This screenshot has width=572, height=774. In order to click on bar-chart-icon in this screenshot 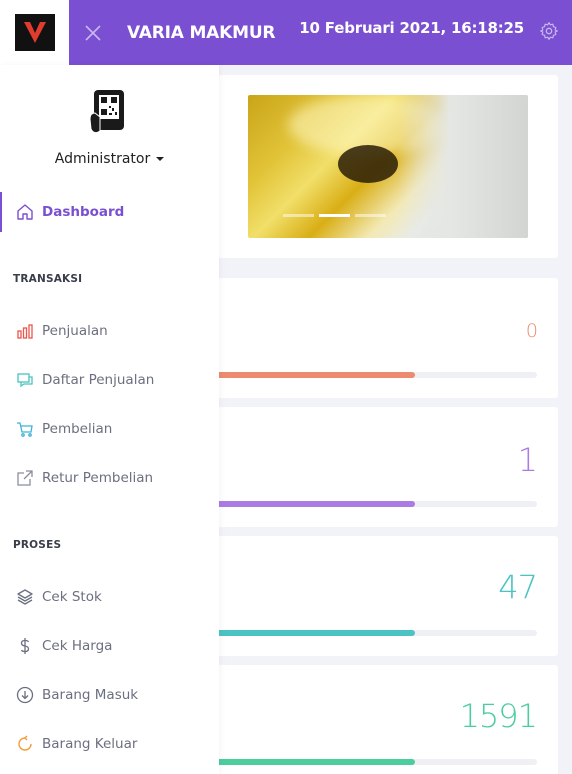, I will do `click(25, 331)`.